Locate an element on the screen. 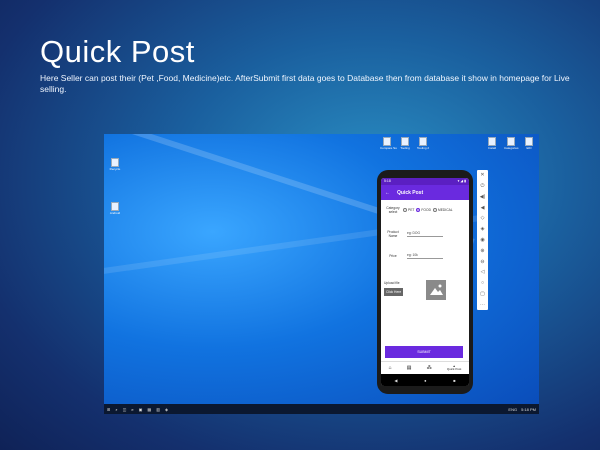  upload-row: Click Here is located at coordinates (394, 292).